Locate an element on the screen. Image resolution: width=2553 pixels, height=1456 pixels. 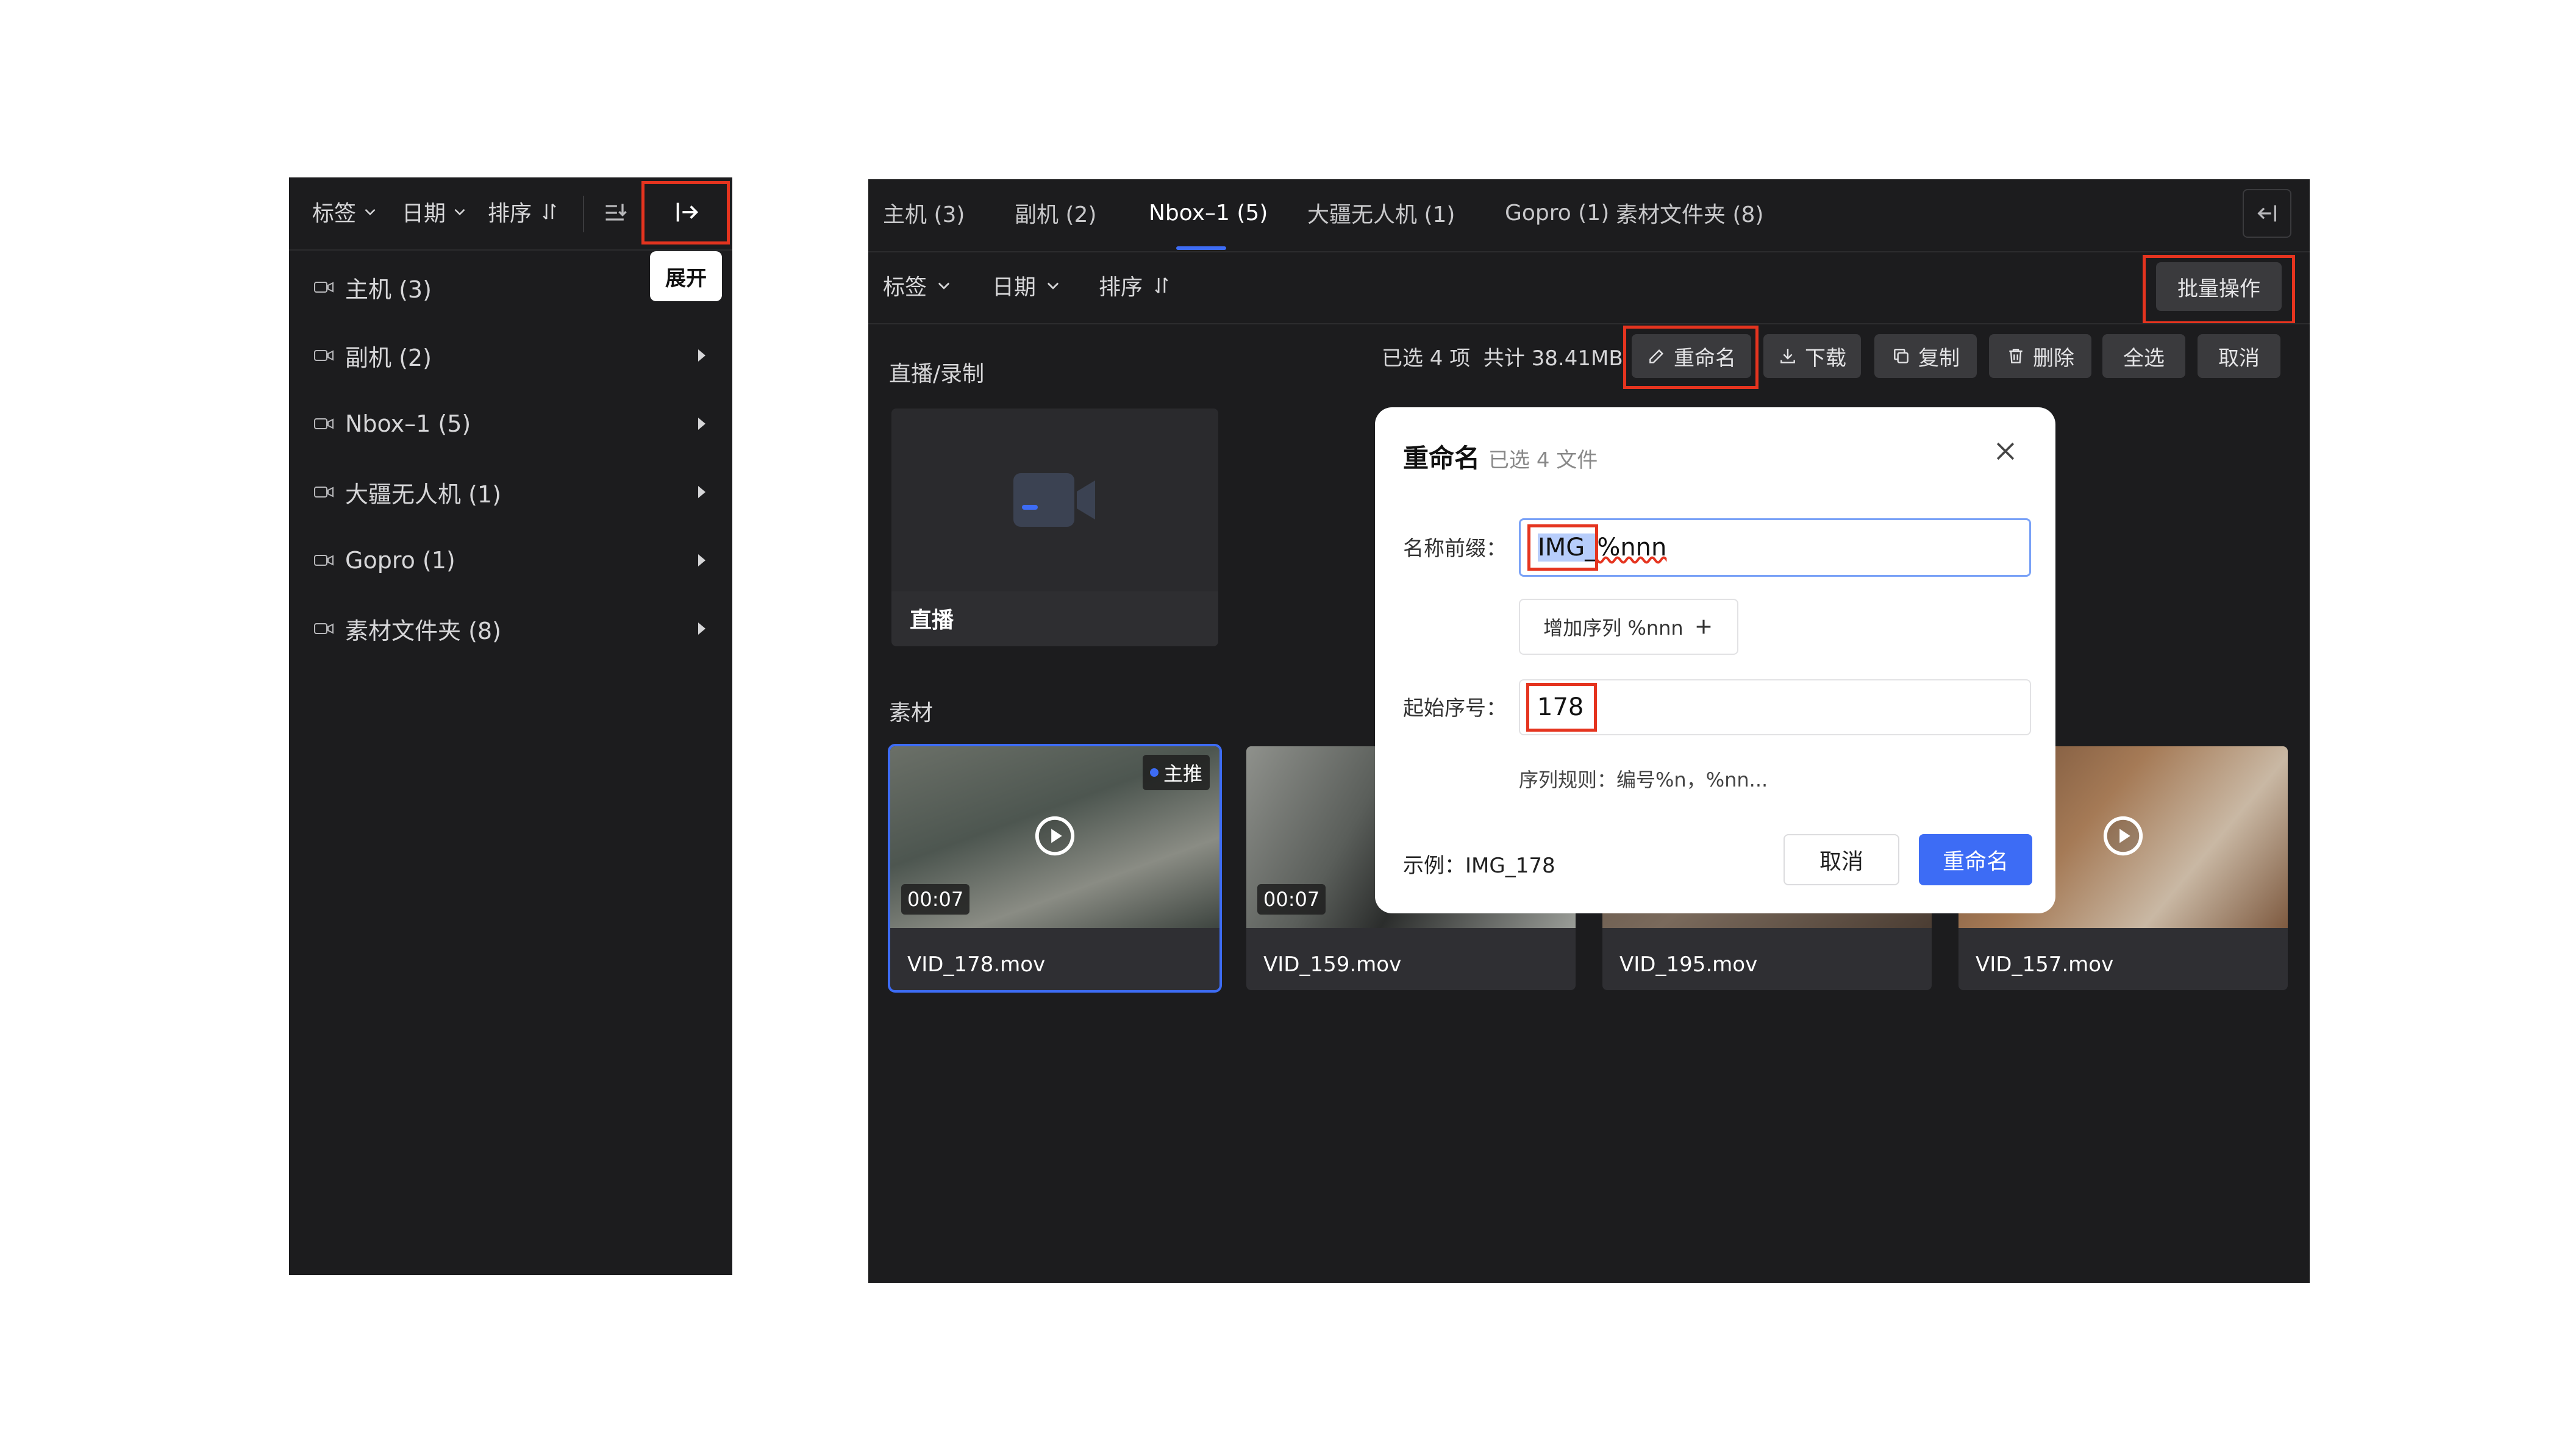
select-all-button: 全选 is located at coordinates (2143, 356).